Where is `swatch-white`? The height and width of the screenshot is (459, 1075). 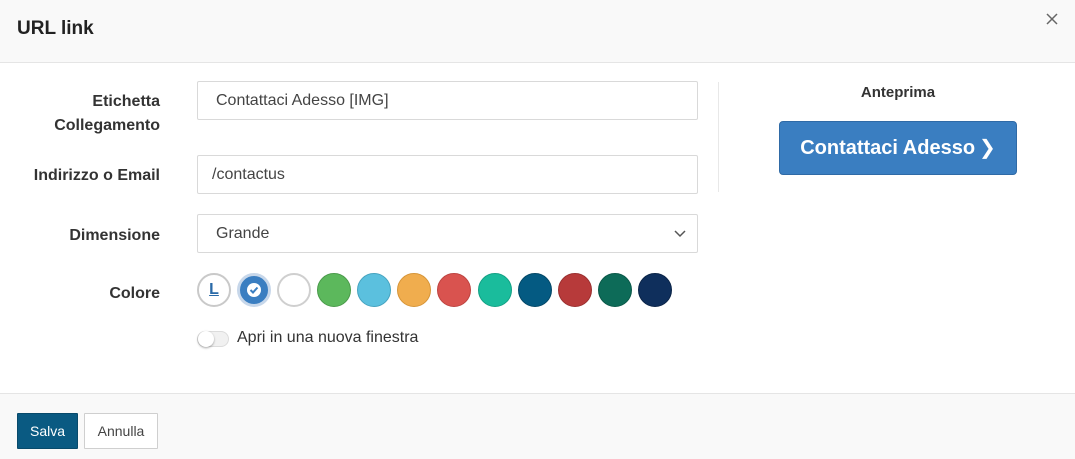
swatch-white is located at coordinates (294, 290).